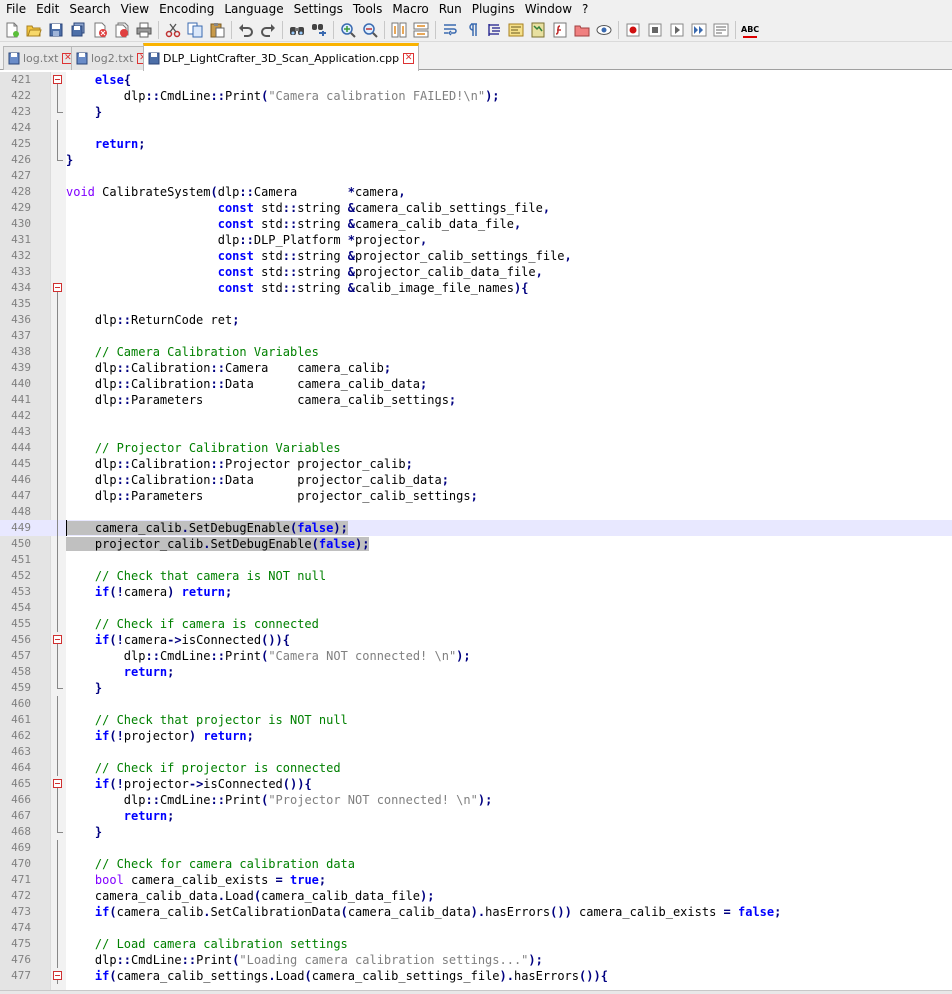  What do you see at coordinates (12, 30) in the screenshot?
I see `new-file-button` at bounding box center [12, 30].